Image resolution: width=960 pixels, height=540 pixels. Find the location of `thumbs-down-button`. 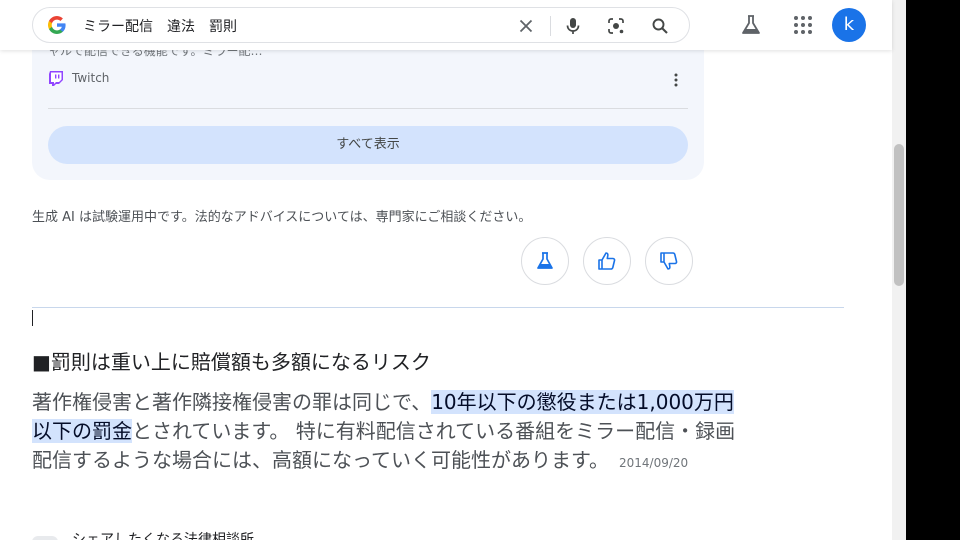

thumbs-down-button is located at coordinates (669, 261).